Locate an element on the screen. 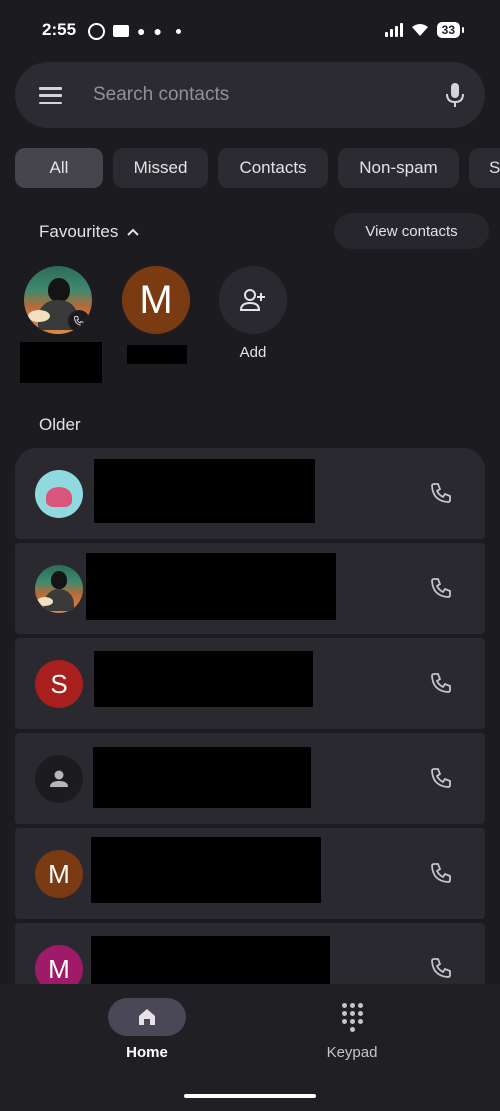 The image size is (500, 1111). system-icons: 33 is located at coordinates (424, 30).